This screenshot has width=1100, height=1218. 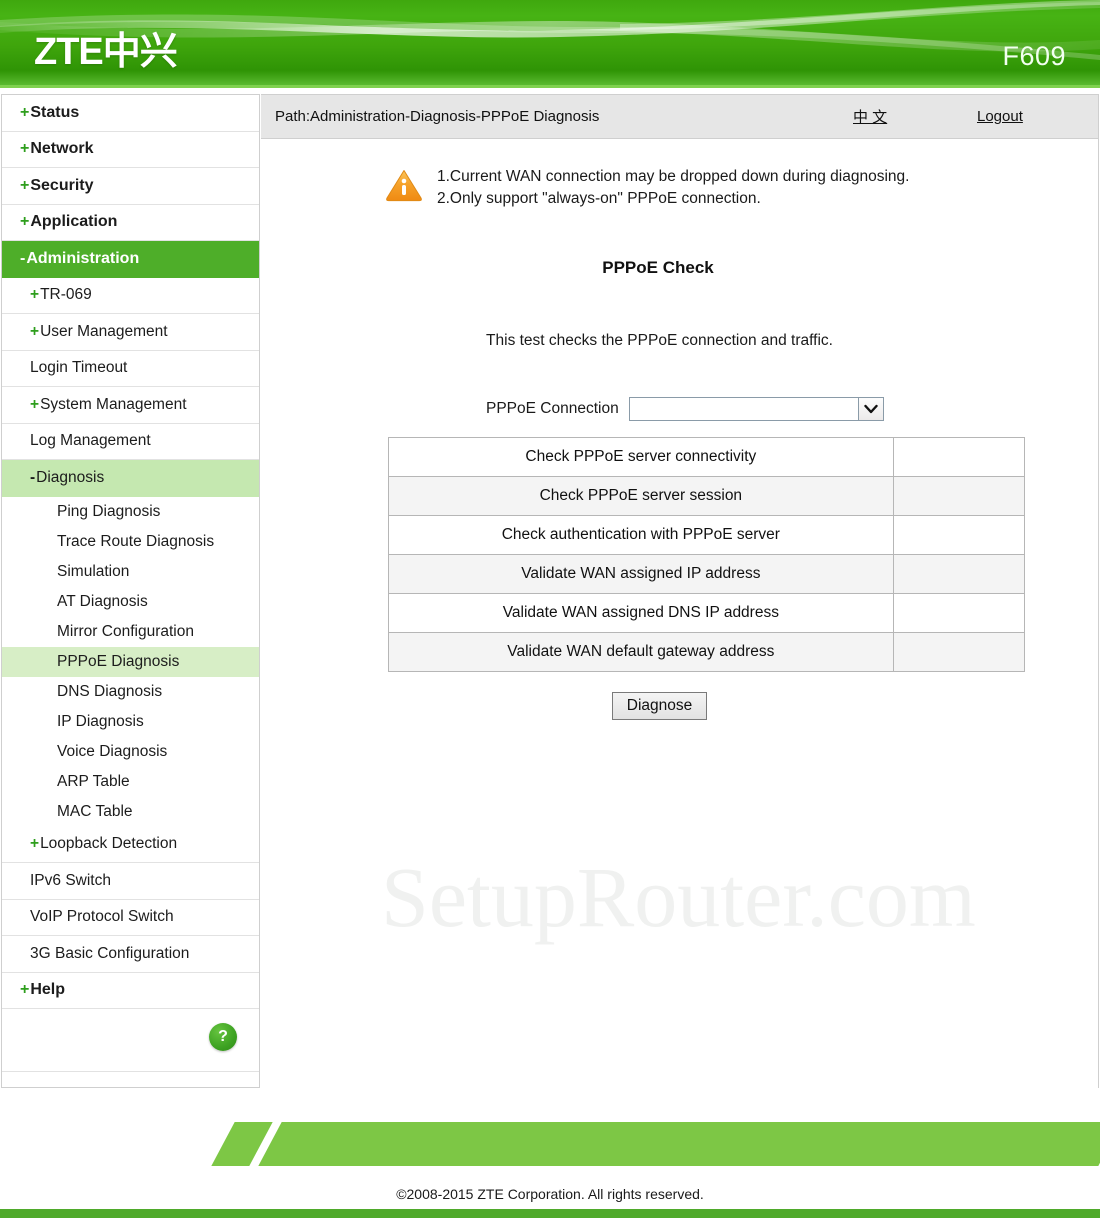 I want to click on sidebar-item-label: User Management, so click(x=104, y=331).